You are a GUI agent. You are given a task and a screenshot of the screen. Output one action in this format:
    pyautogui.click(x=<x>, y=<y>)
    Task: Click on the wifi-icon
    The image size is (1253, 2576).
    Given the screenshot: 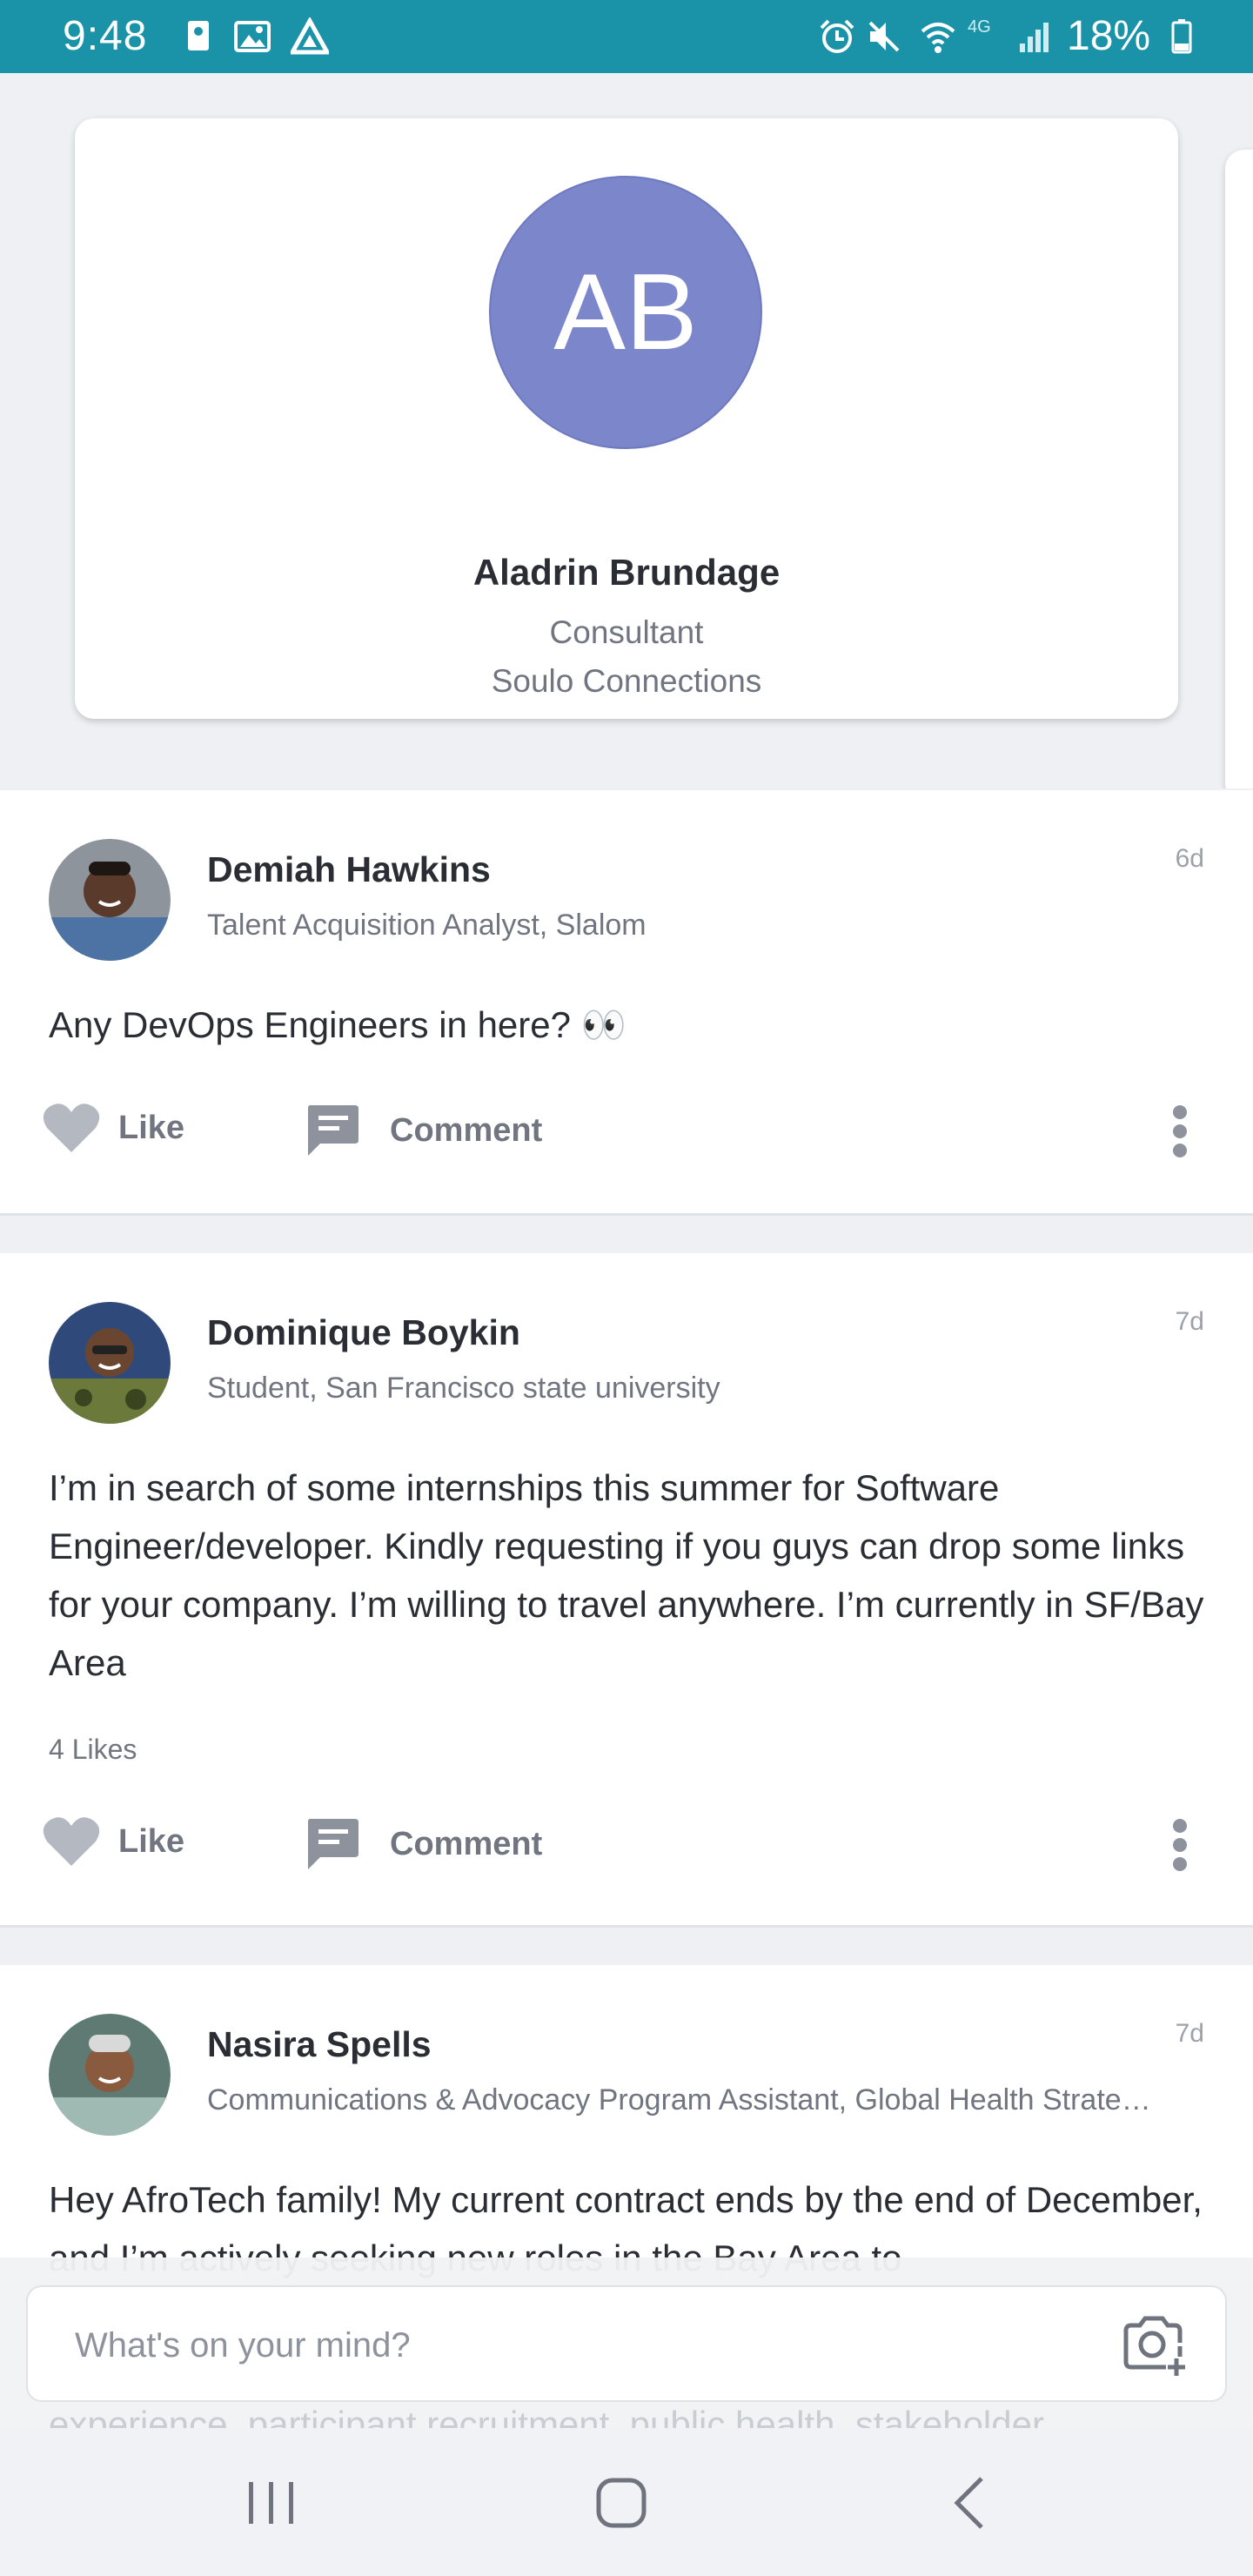 What is the action you would take?
    pyautogui.click(x=938, y=38)
    